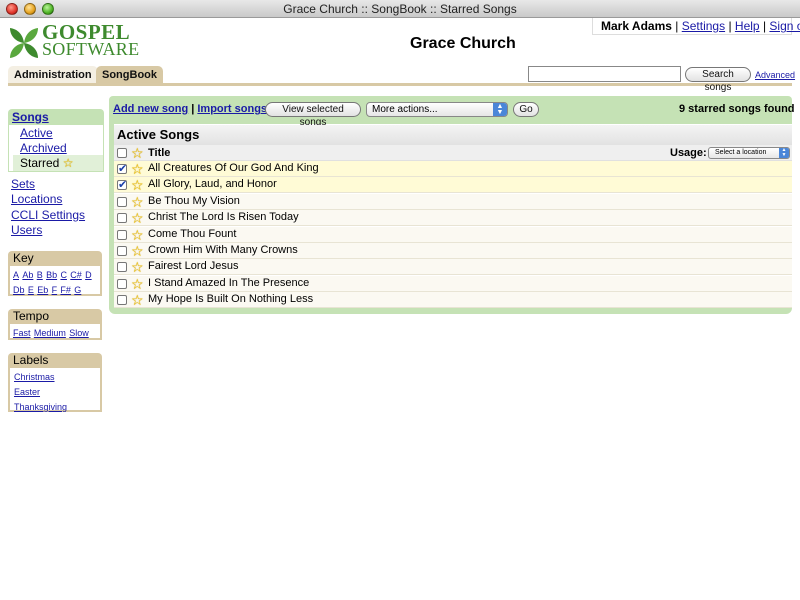 The height and width of the screenshot is (600, 800). I want to click on song-title: Come Thou Fount, so click(192, 234).